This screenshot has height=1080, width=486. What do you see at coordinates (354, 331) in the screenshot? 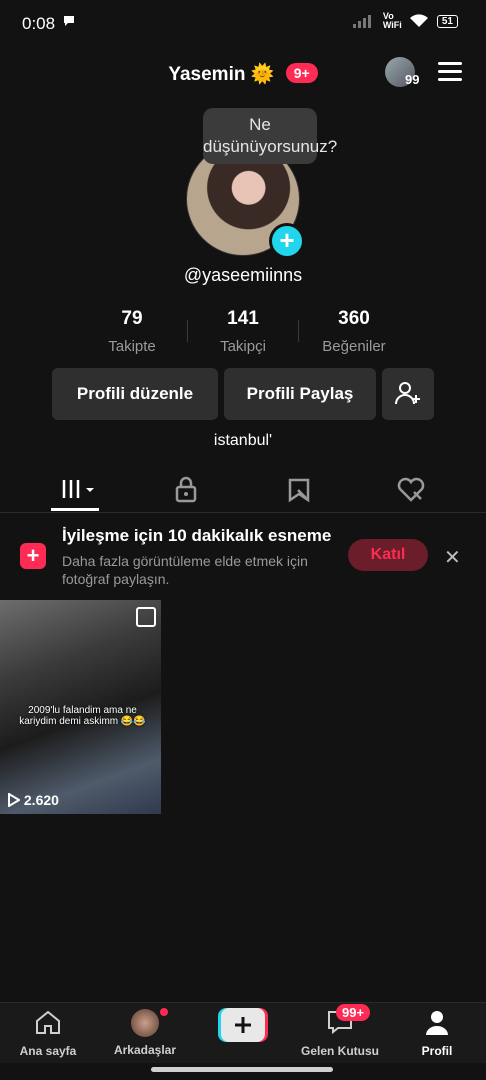
I see `stat-likes: 360 Beğeniler` at bounding box center [354, 331].